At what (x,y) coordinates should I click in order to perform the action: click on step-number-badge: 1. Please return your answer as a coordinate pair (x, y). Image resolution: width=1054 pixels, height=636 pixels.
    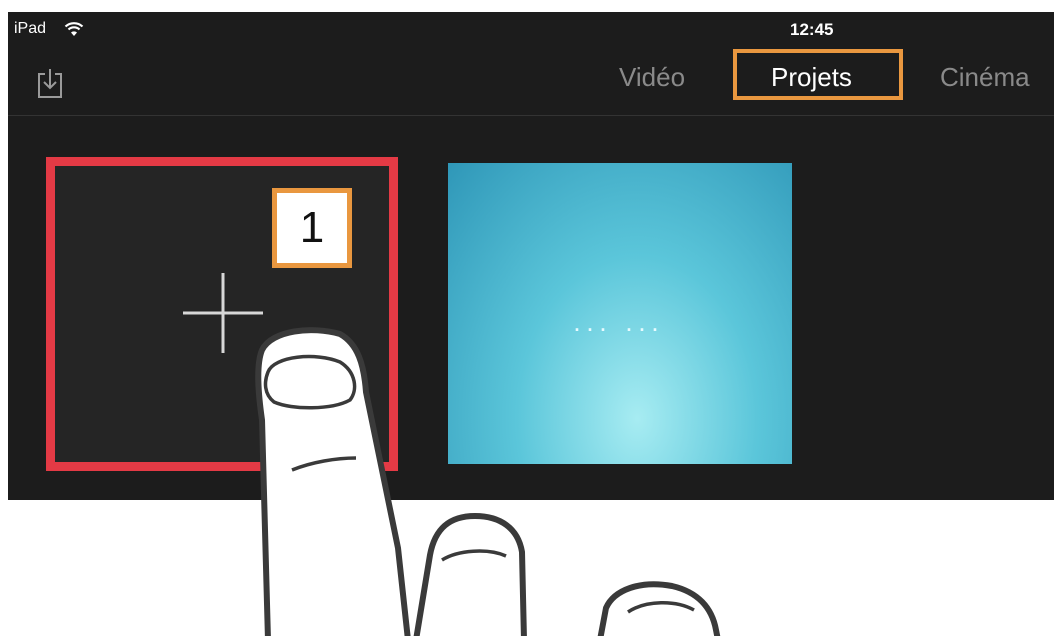
    Looking at the image, I should click on (312, 228).